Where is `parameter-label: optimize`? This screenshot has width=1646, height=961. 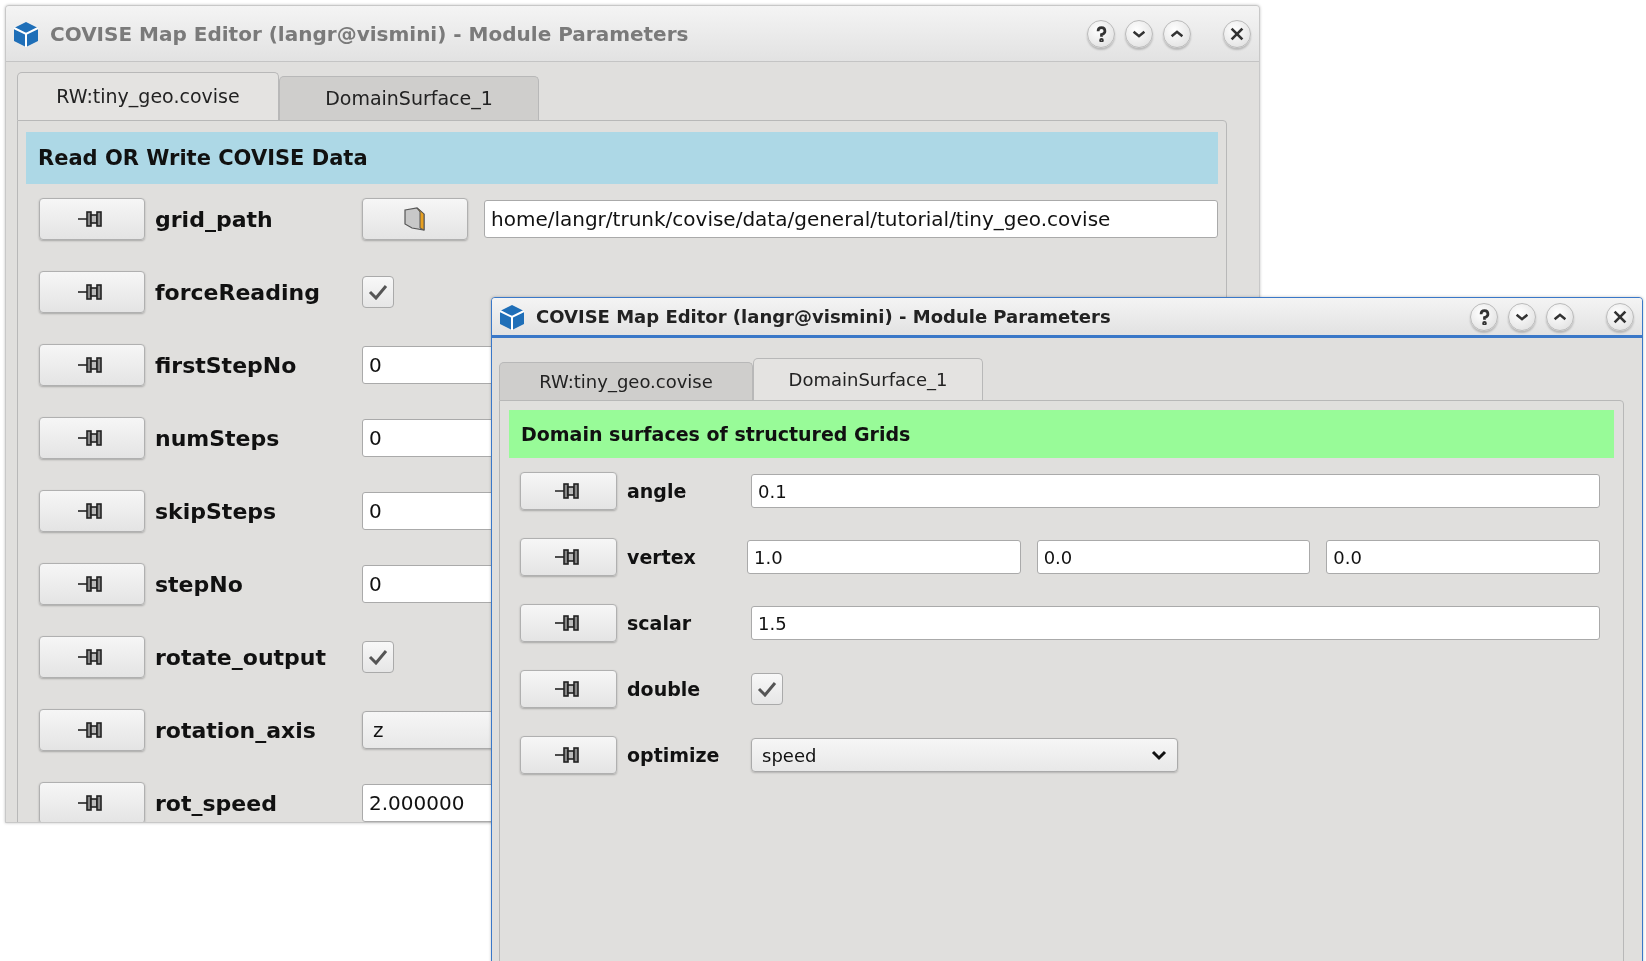
parameter-label: optimize is located at coordinates (674, 755).